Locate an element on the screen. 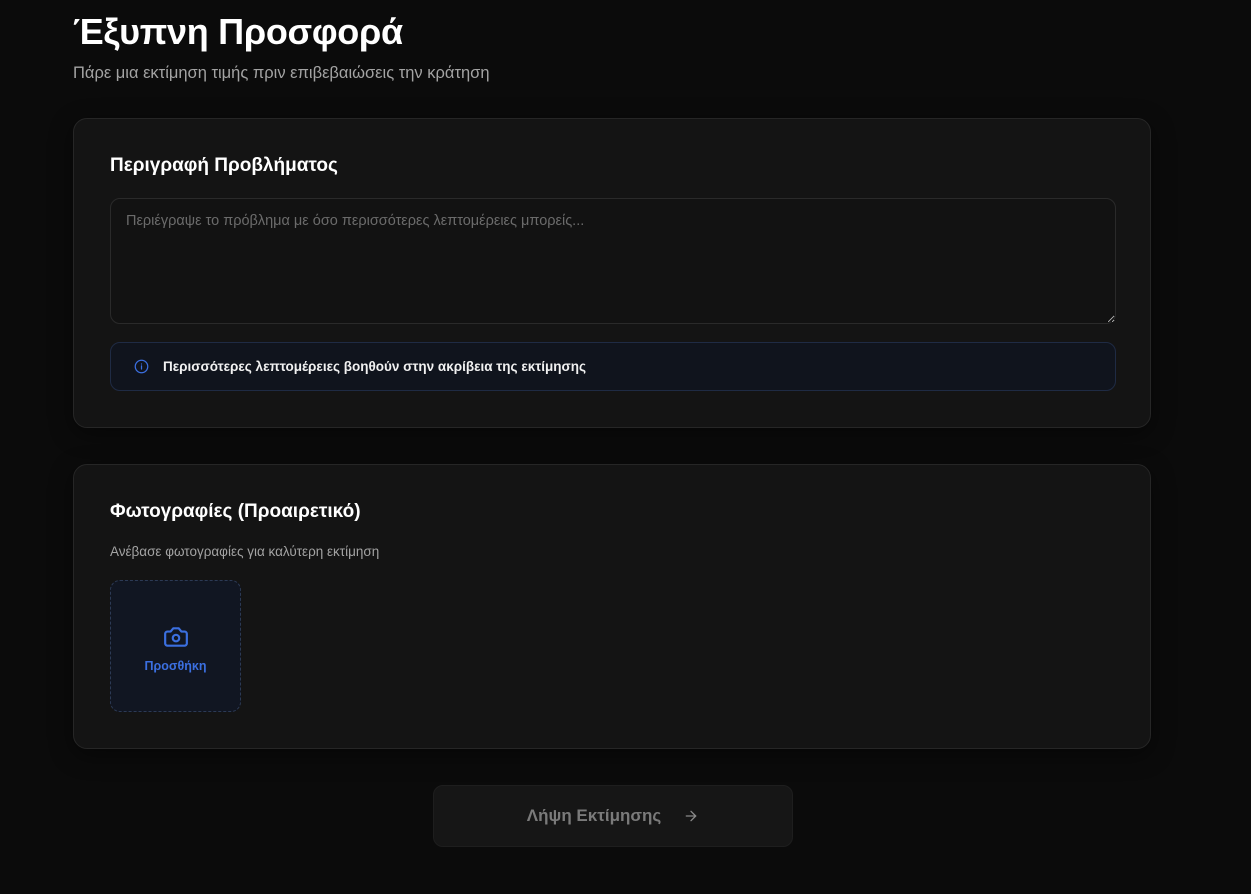 This screenshot has height=894, width=1251. add-photo-button: Προσθήκη is located at coordinates (175, 646).